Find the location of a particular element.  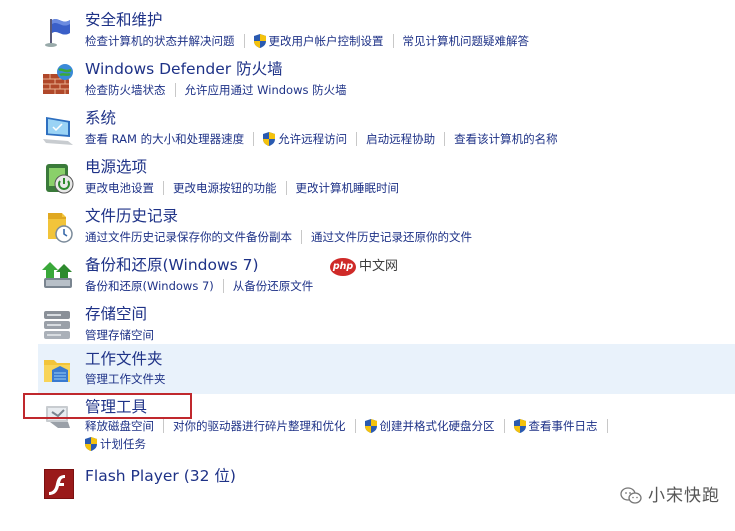

link-scheduled-tasks-wrap: 计划任务 is located at coordinates (115, 444).